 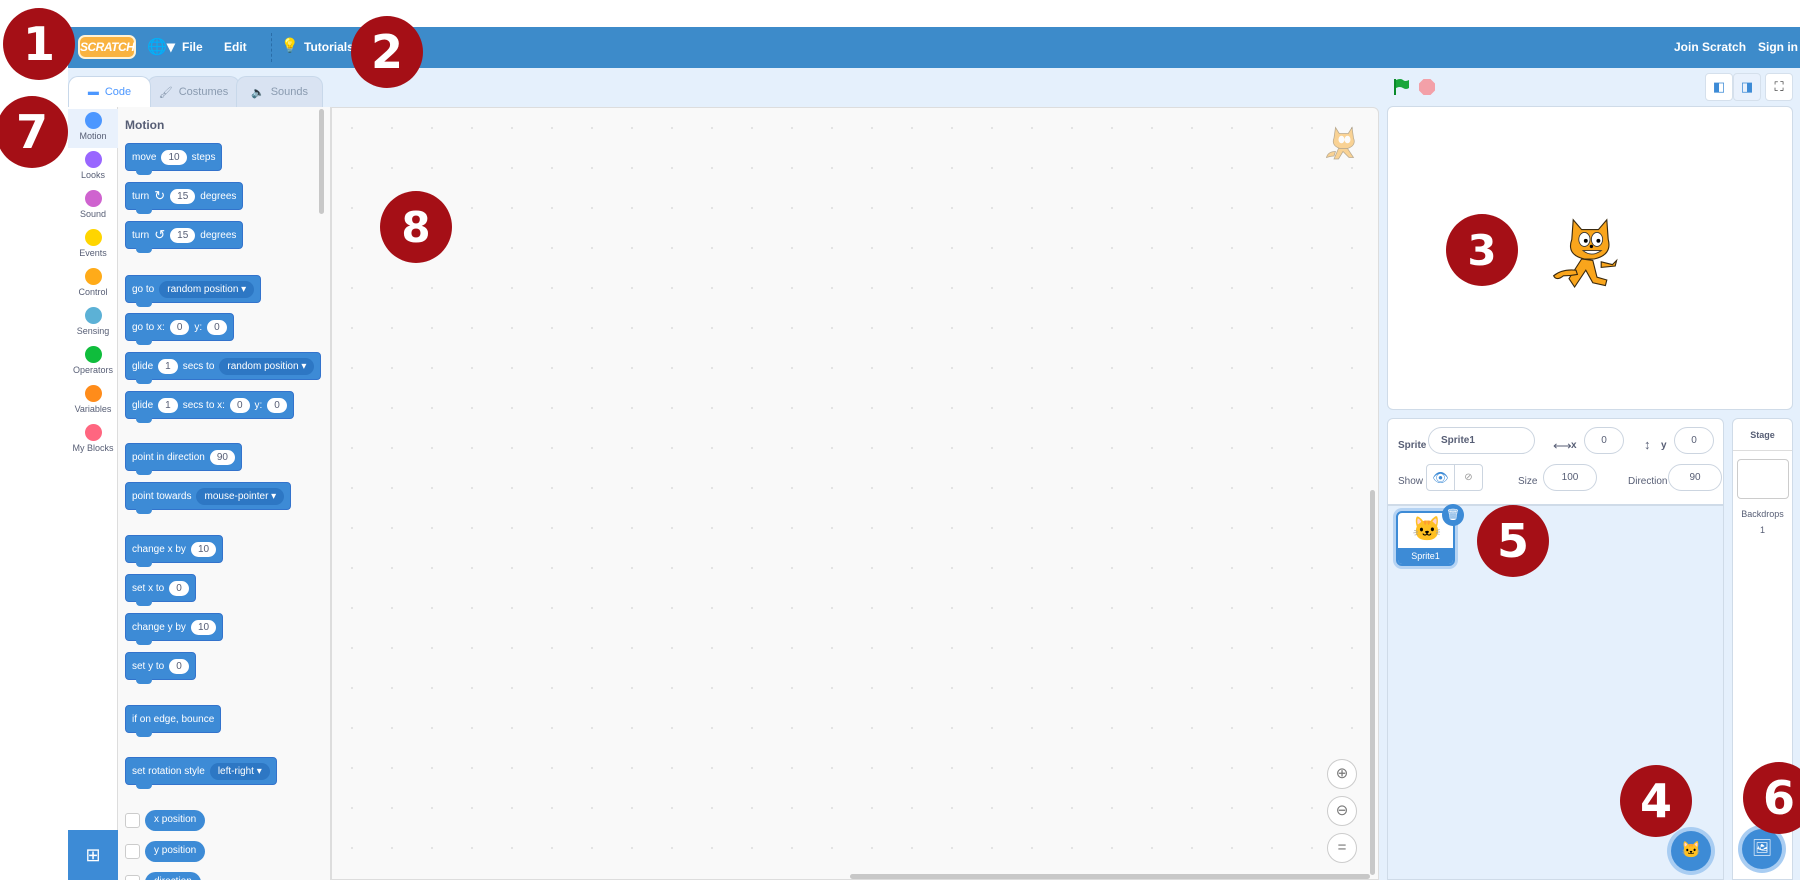 What do you see at coordinates (1372, 682) in the screenshot?
I see `code-vertical-scrollbar` at bounding box center [1372, 682].